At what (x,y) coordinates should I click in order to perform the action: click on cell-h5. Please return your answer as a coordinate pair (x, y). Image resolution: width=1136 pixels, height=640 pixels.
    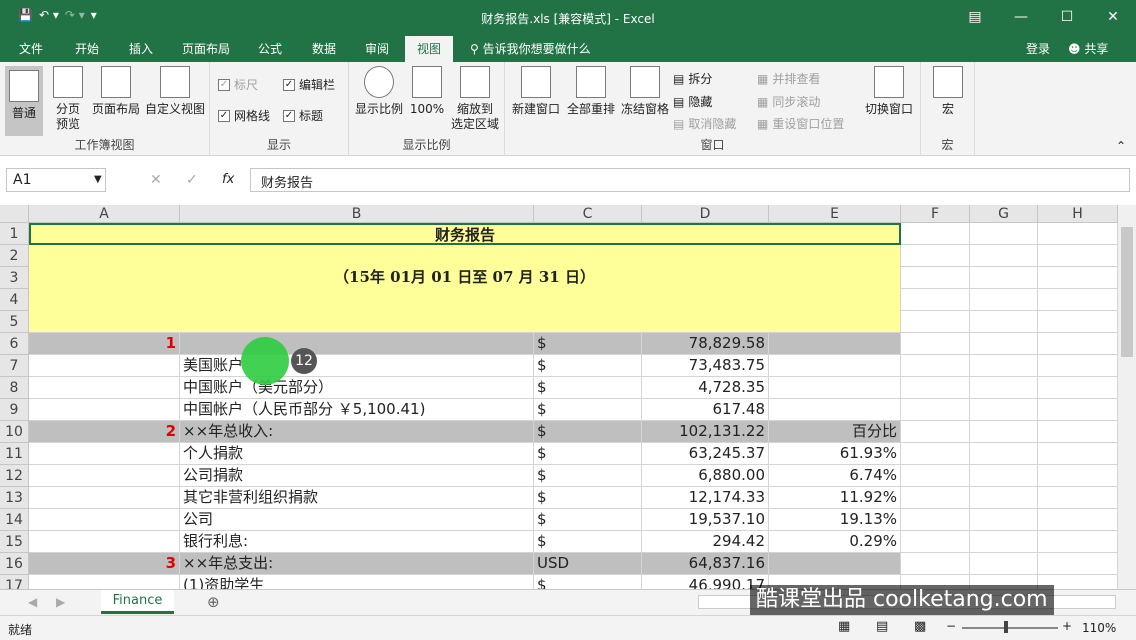
    Looking at the image, I should click on (1078, 322).